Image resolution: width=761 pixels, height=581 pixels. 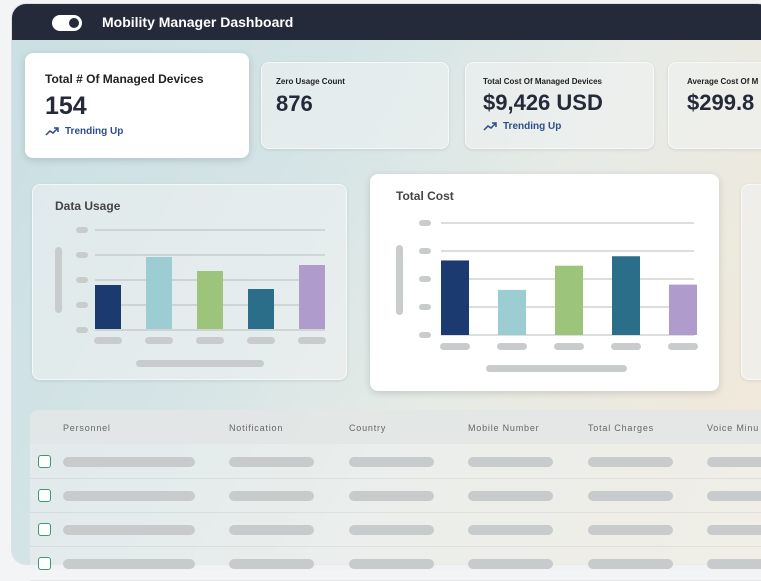 I want to click on column-header-personnel: Personnel, so click(x=87, y=428).